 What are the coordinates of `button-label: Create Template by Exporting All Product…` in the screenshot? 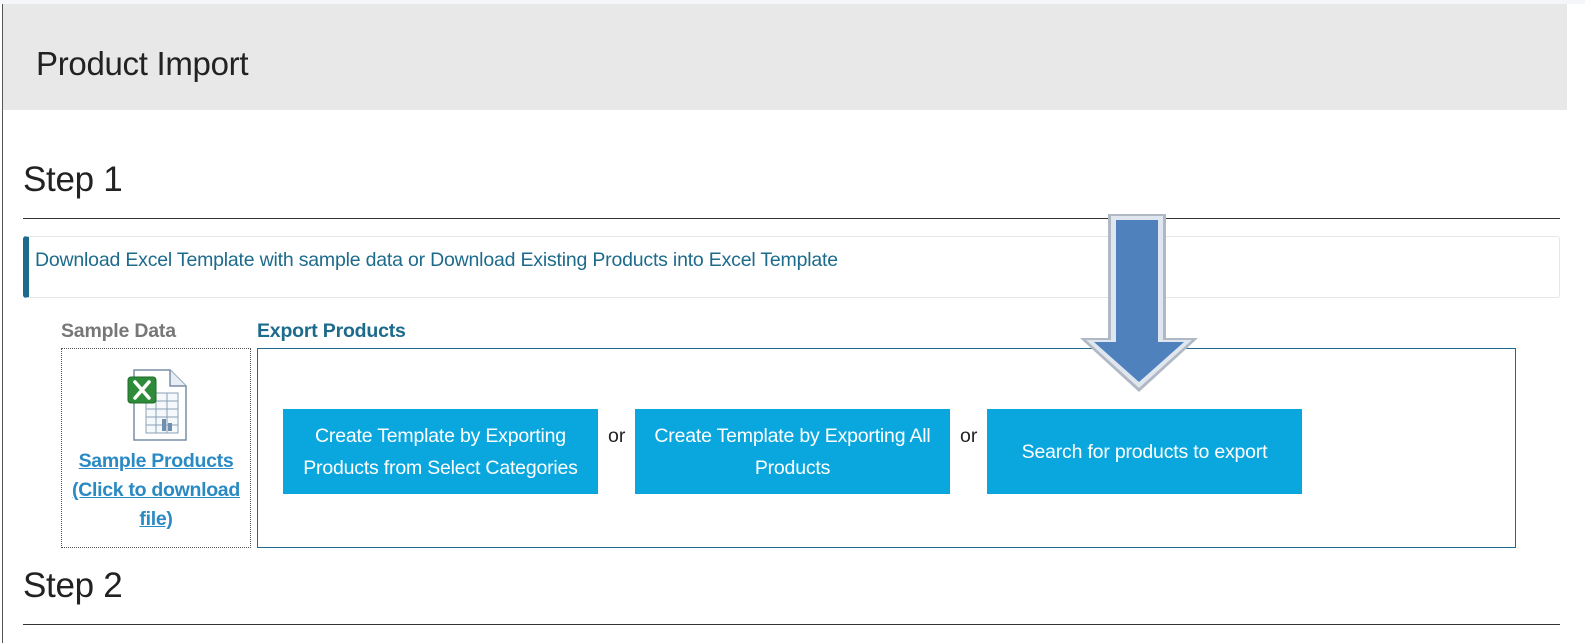 It's located at (792, 452).